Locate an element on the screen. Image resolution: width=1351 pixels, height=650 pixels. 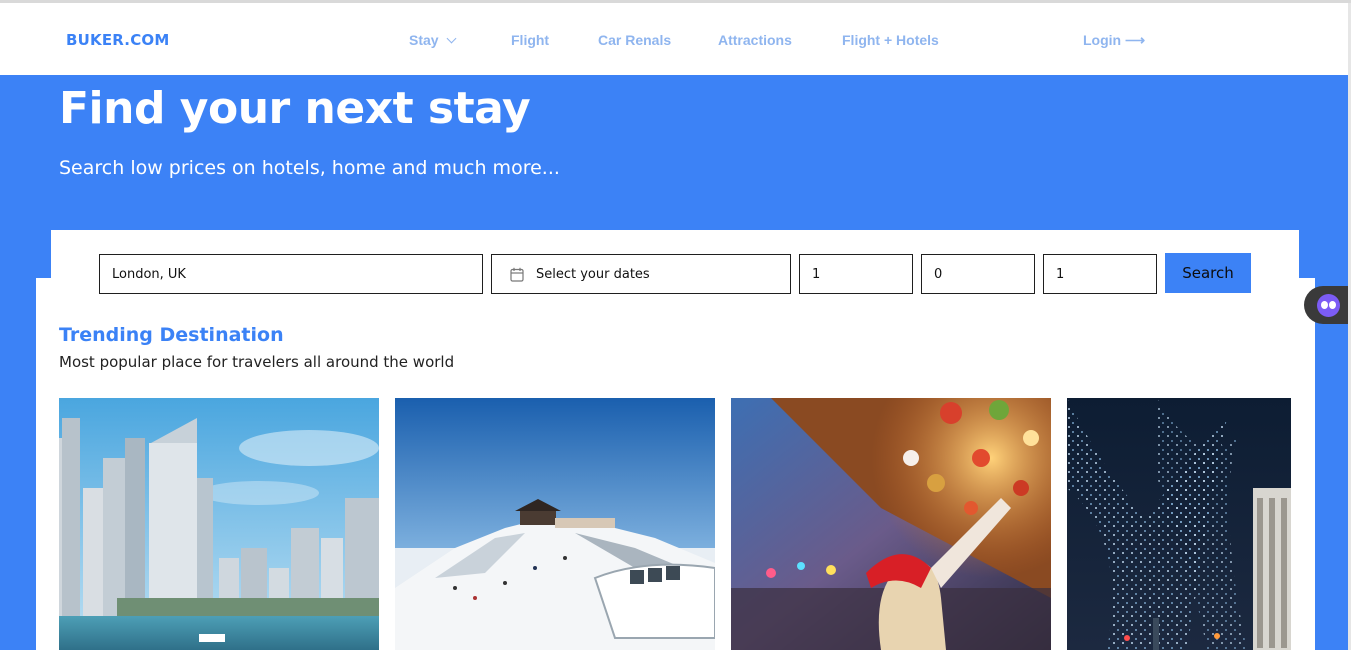
illuminated-trees-image is located at coordinates (1179, 524).